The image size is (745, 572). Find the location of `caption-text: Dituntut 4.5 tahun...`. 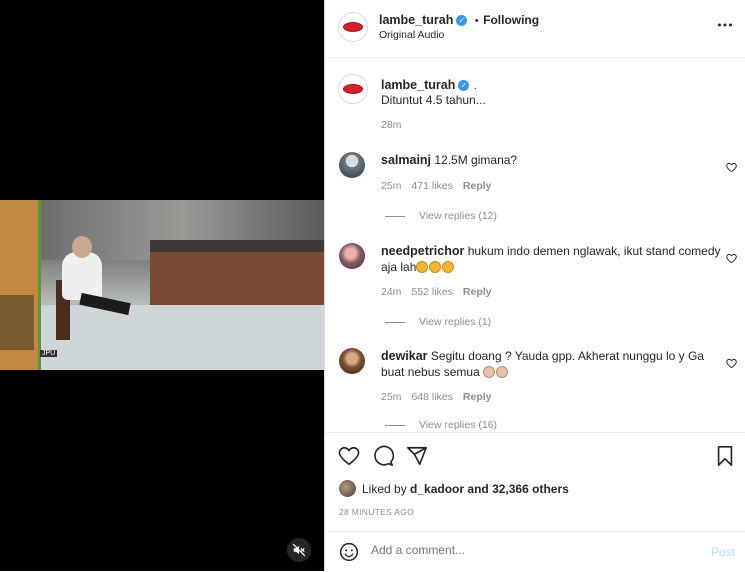

caption-text: Dituntut 4.5 tahun... is located at coordinates (433, 100).